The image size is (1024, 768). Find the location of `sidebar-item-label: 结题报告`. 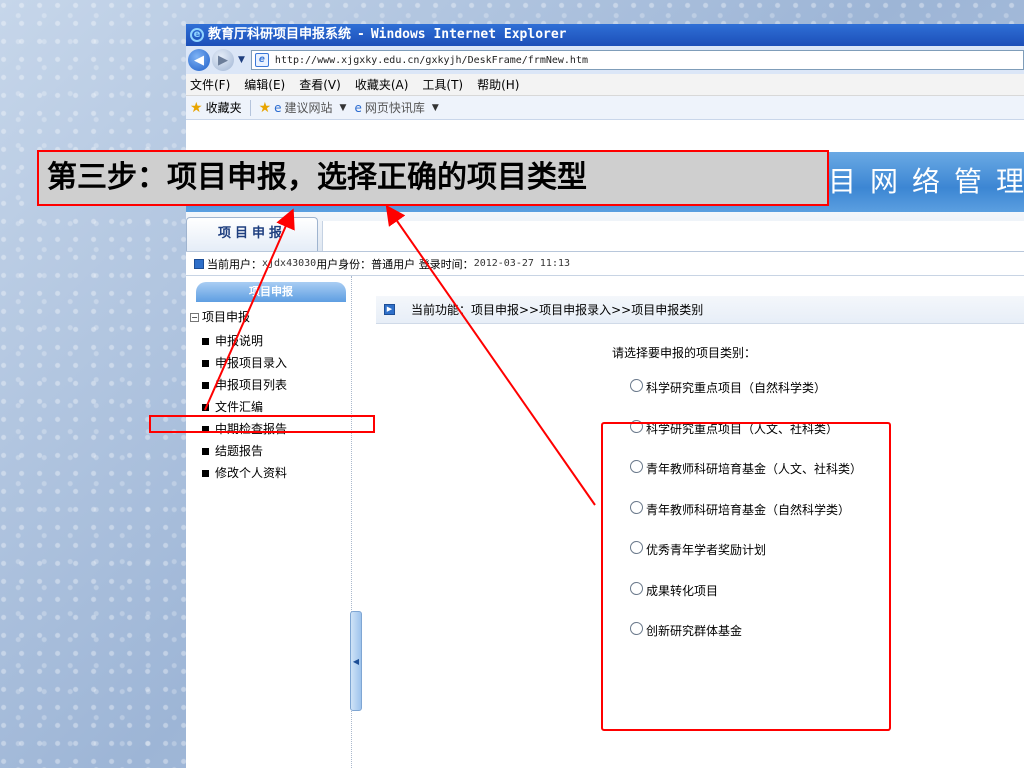

sidebar-item-label: 结题报告 is located at coordinates (239, 451).